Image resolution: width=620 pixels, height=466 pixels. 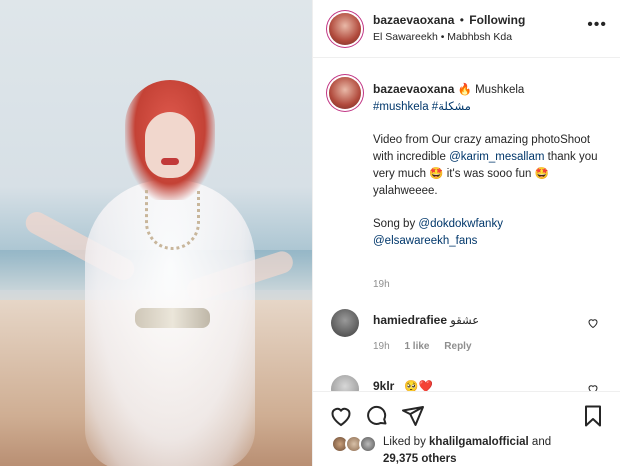 I want to click on share-icon, so click(x=413, y=416).